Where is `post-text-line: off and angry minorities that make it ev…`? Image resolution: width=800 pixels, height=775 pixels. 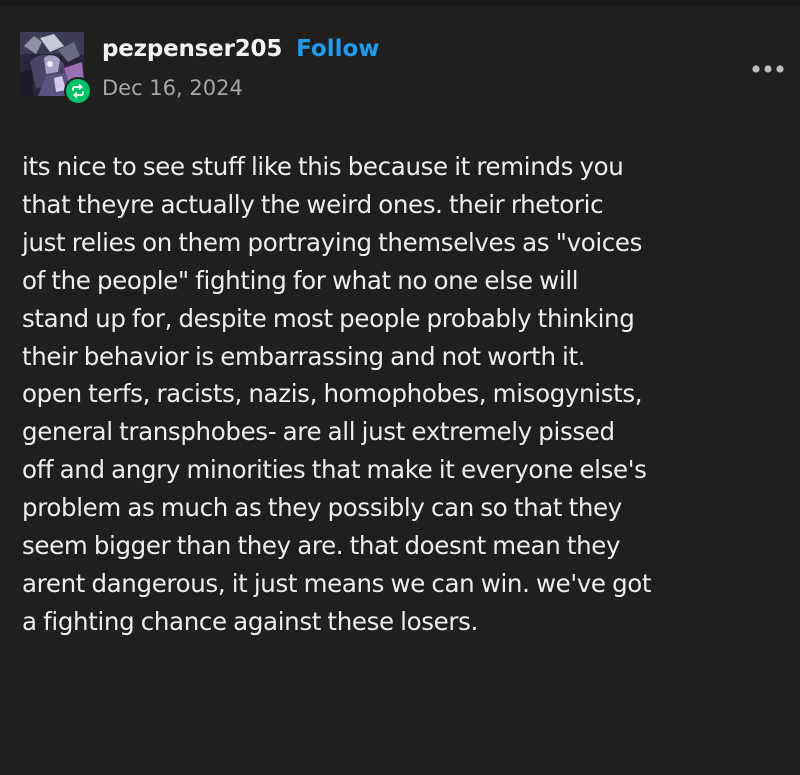 post-text-line: off and angry minorities that make it ev… is located at coordinates (334, 470).